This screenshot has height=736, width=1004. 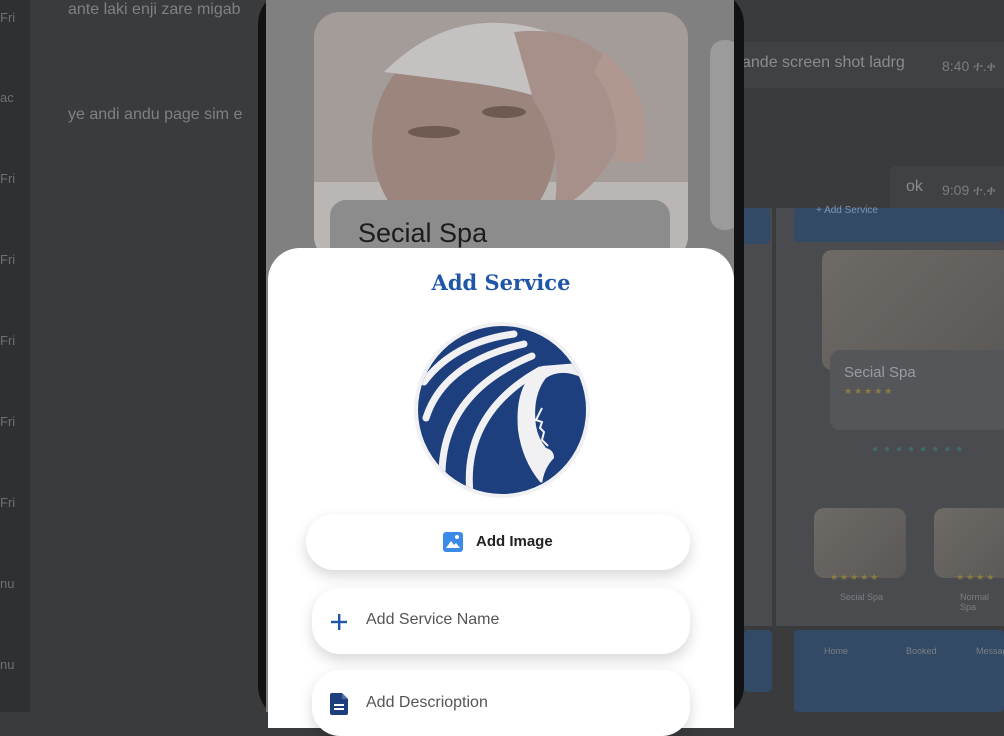 What do you see at coordinates (15, 356) in the screenshot?
I see `chat-list-strip: Fri ac Fri Fri Fri Fri Fri nu nu` at bounding box center [15, 356].